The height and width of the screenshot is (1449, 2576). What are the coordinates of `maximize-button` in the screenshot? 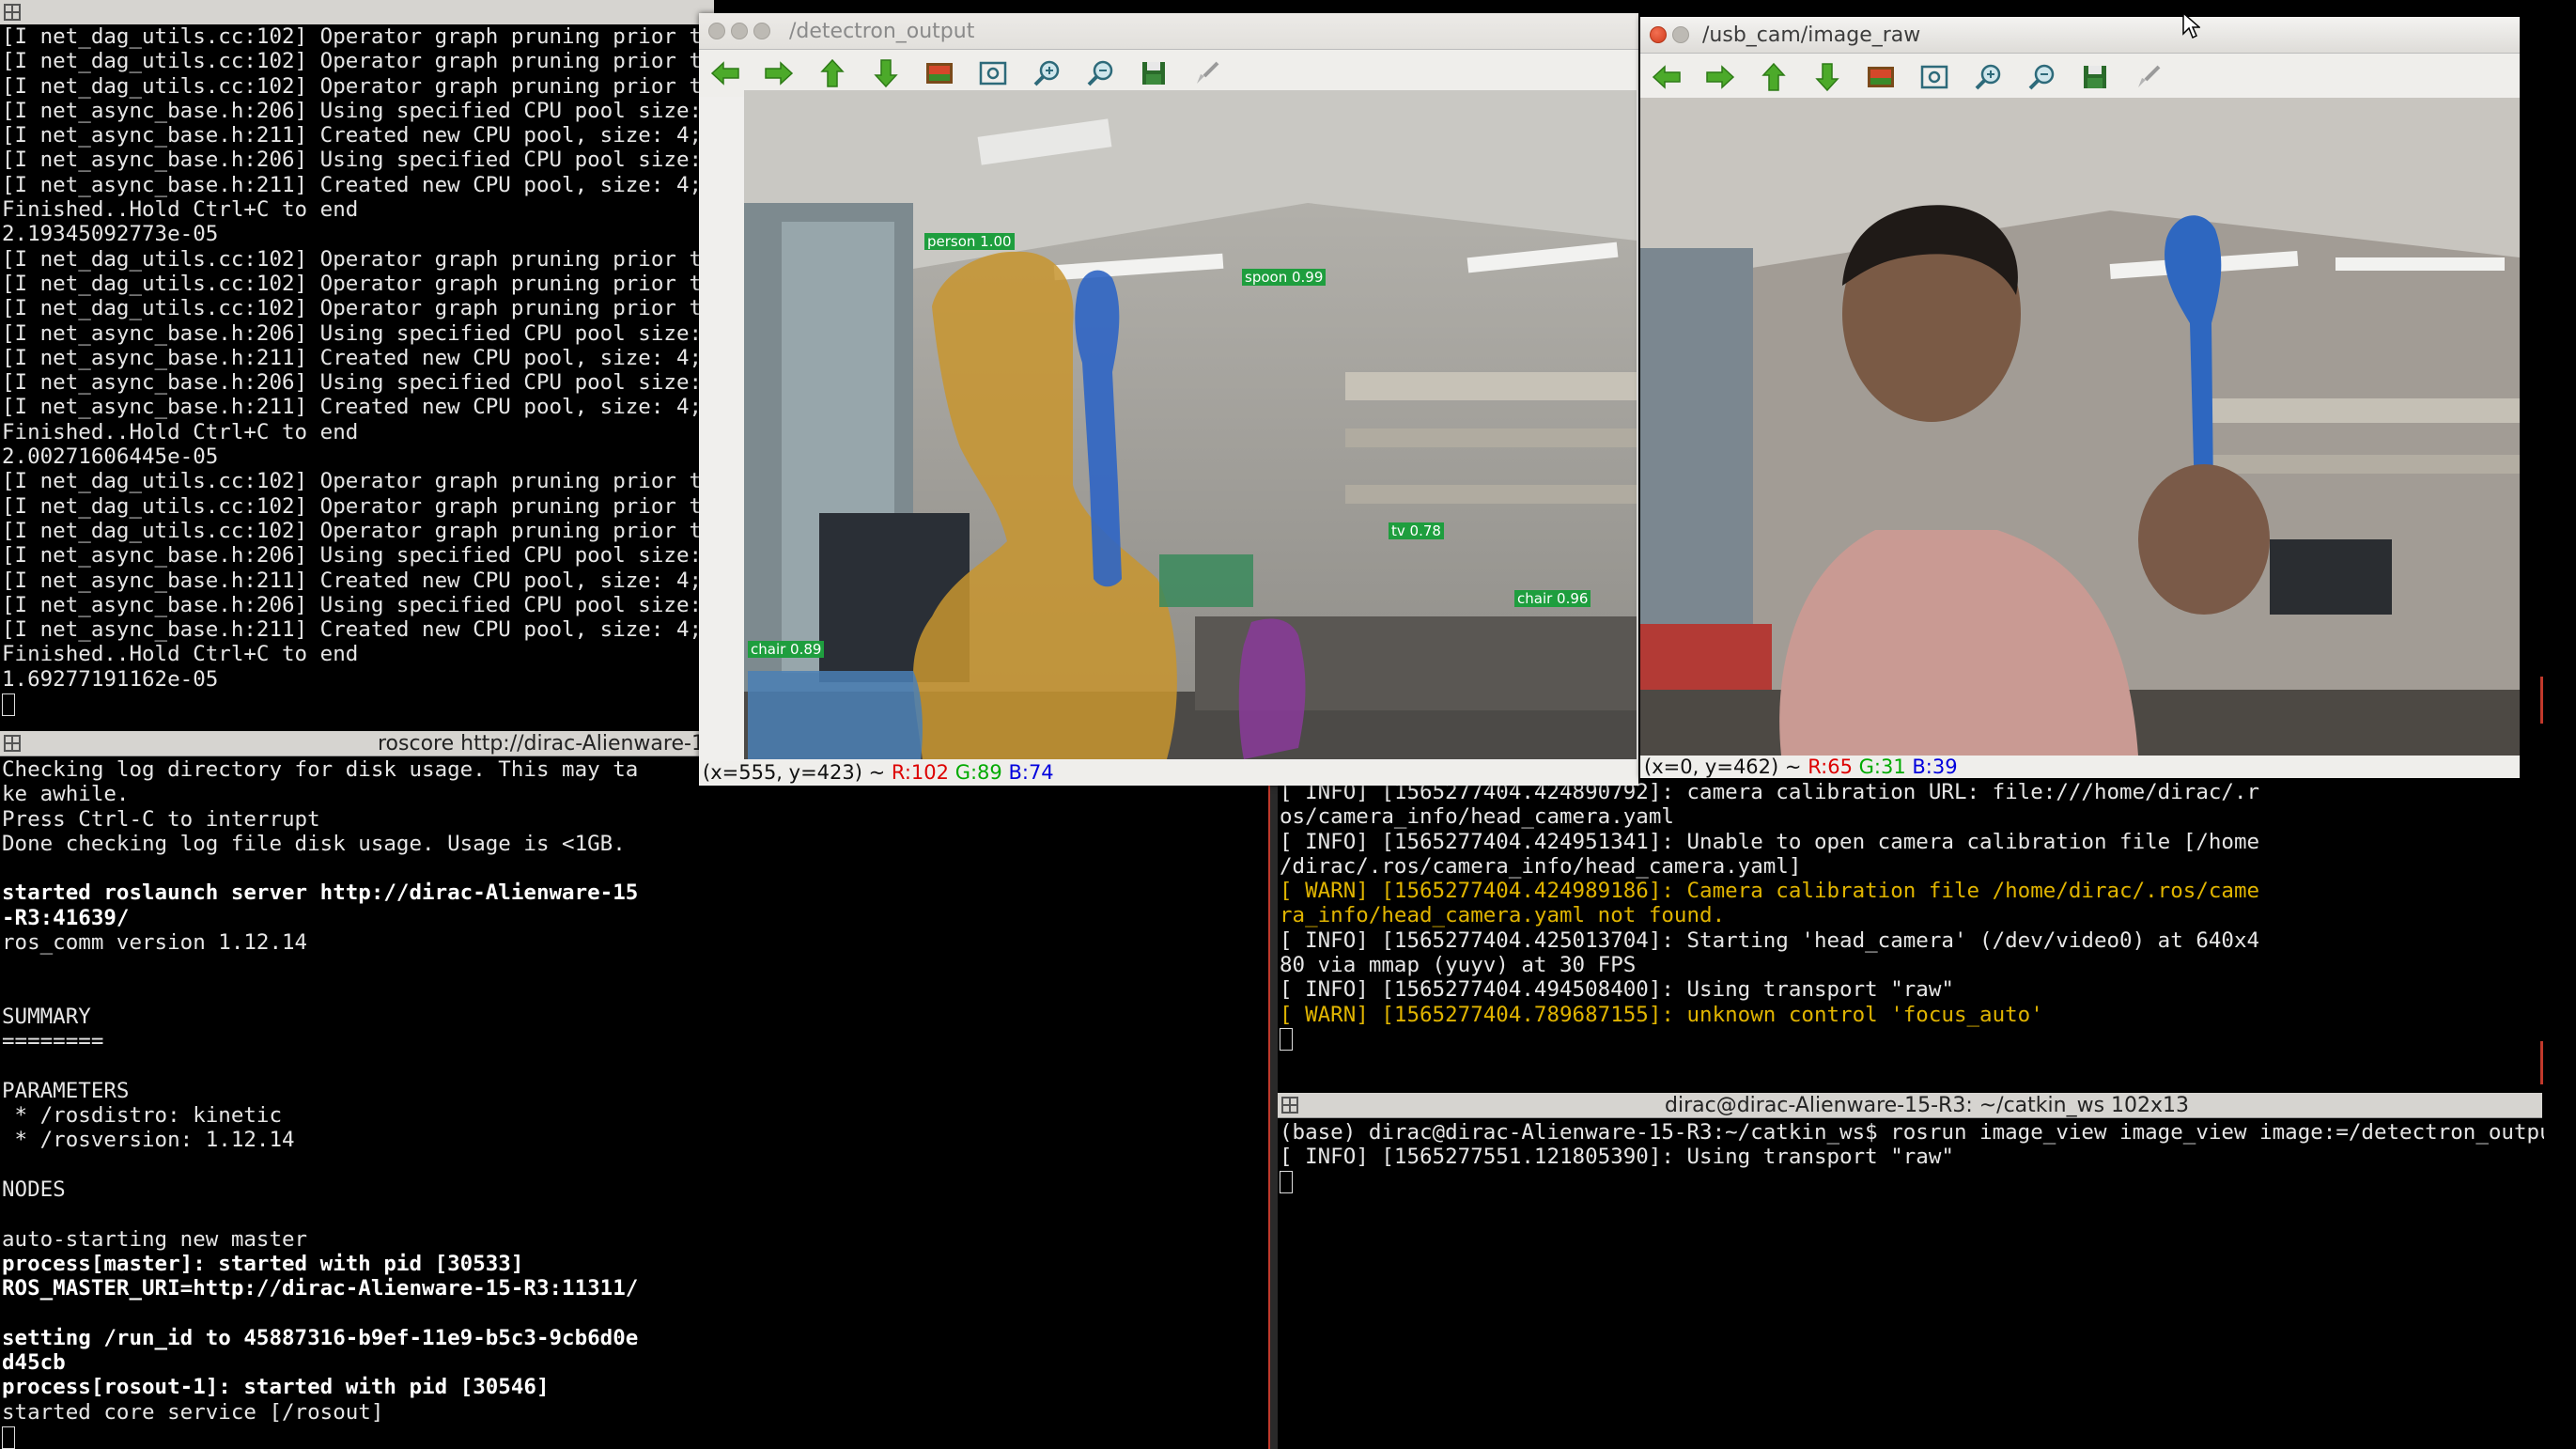 It's located at (761, 31).